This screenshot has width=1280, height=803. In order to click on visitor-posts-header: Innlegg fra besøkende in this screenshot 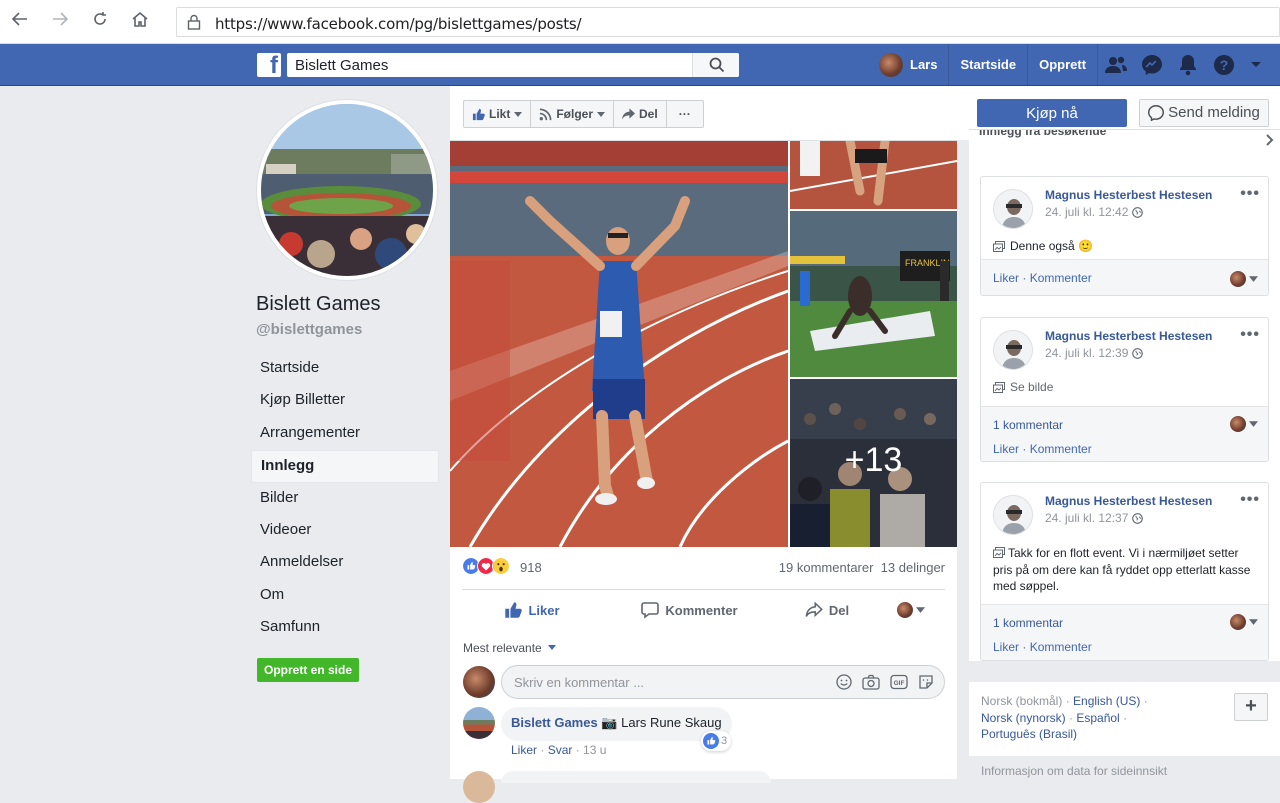, I will do `click(1126, 140)`.